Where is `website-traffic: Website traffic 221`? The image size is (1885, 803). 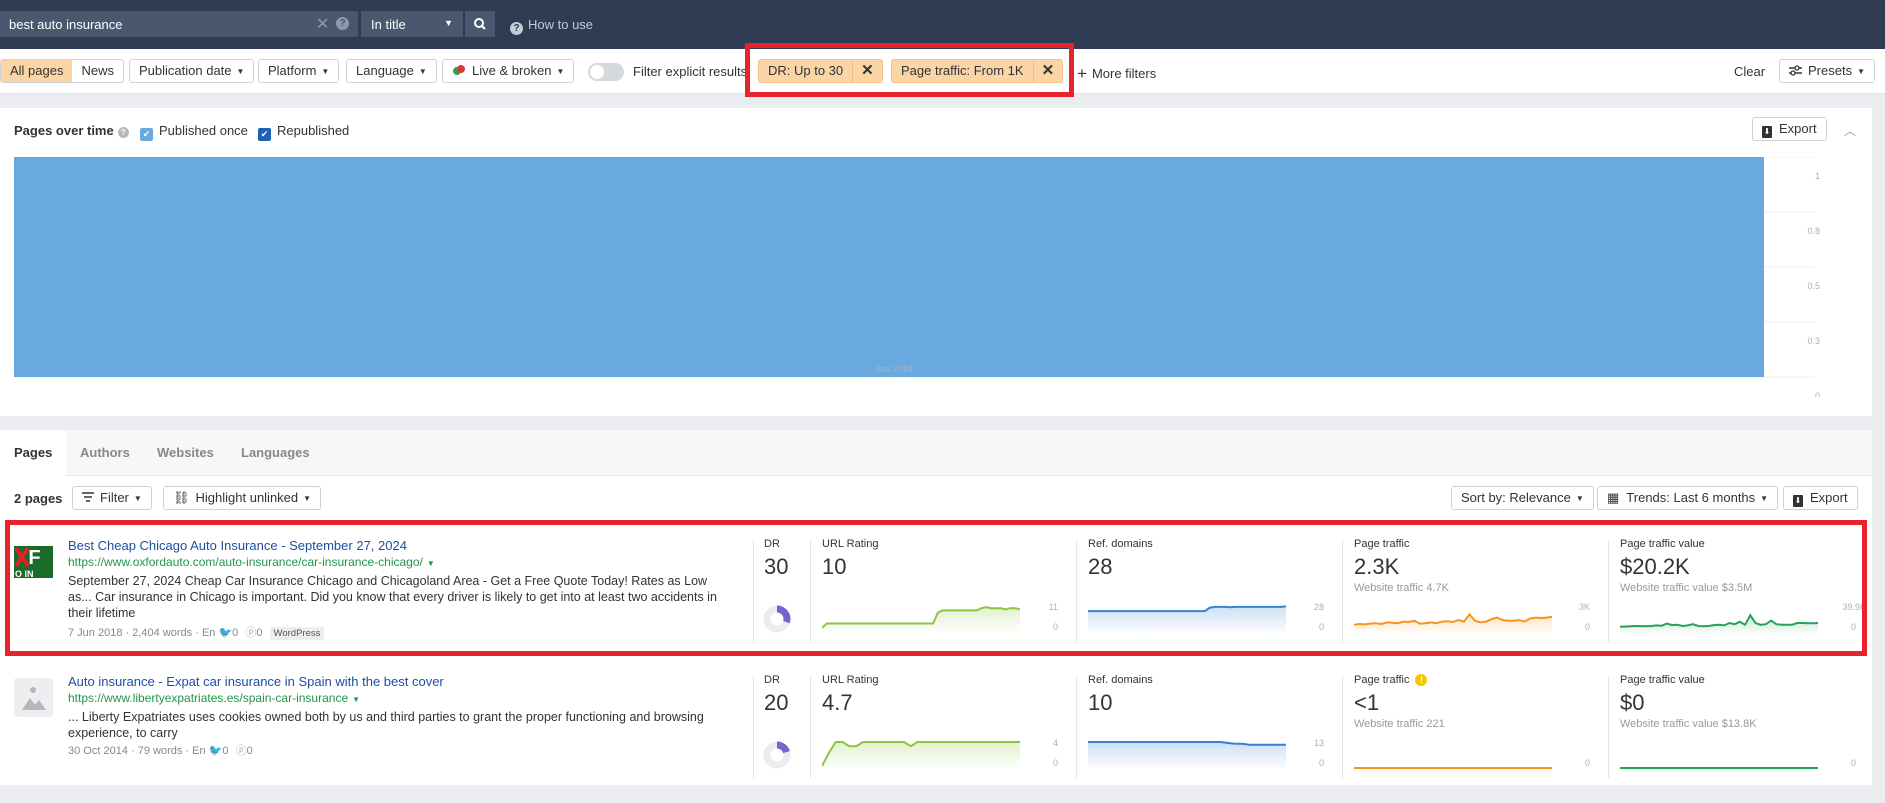 website-traffic: Website traffic 221 is located at coordinates (1399, 724).